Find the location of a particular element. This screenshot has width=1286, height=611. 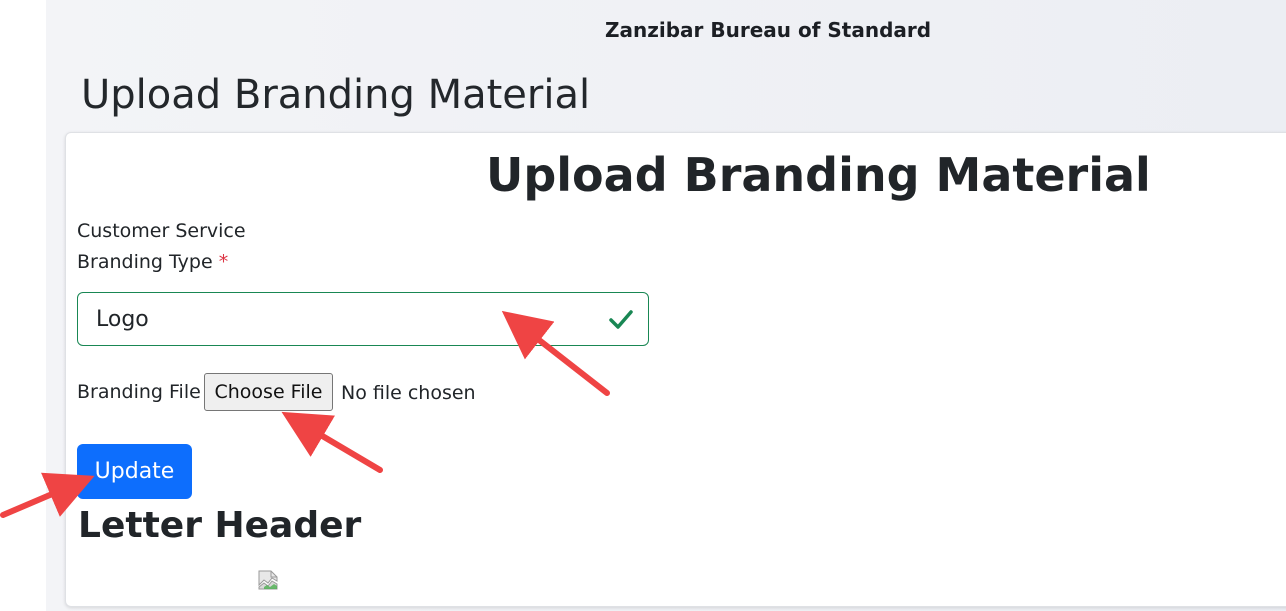

page-title: Upload Branding Material is located at coordinates (336, 95).